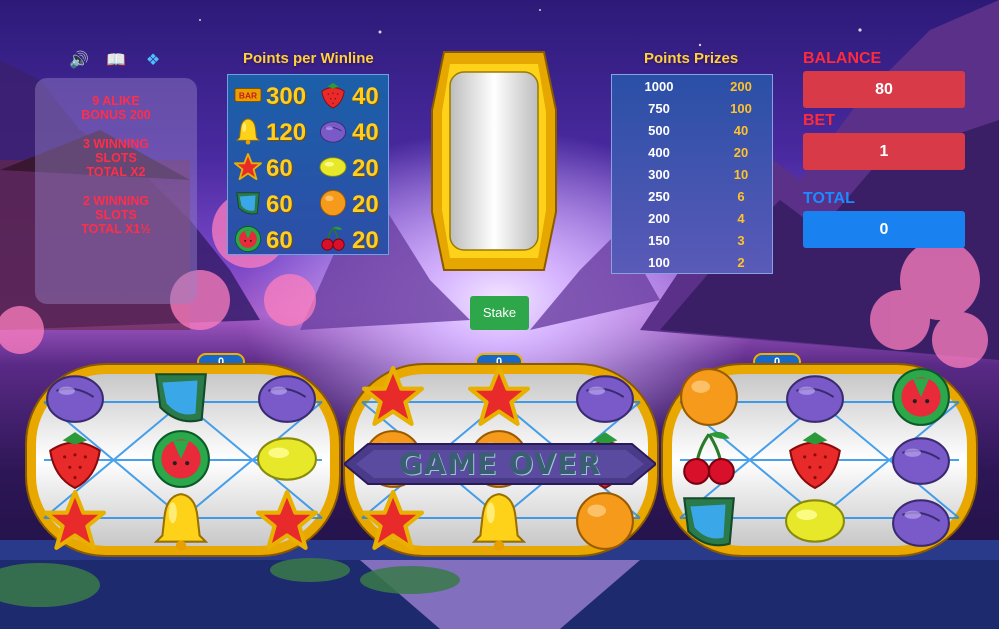  What do you see at coordinates (248, 203) in the screenshot?
I see `leaf-icon` at bounding box center [248, 203].